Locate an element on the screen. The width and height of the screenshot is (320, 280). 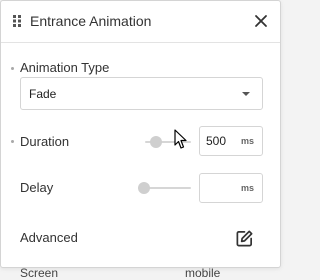
duration-field: ms is located at coordinates (231, 141).